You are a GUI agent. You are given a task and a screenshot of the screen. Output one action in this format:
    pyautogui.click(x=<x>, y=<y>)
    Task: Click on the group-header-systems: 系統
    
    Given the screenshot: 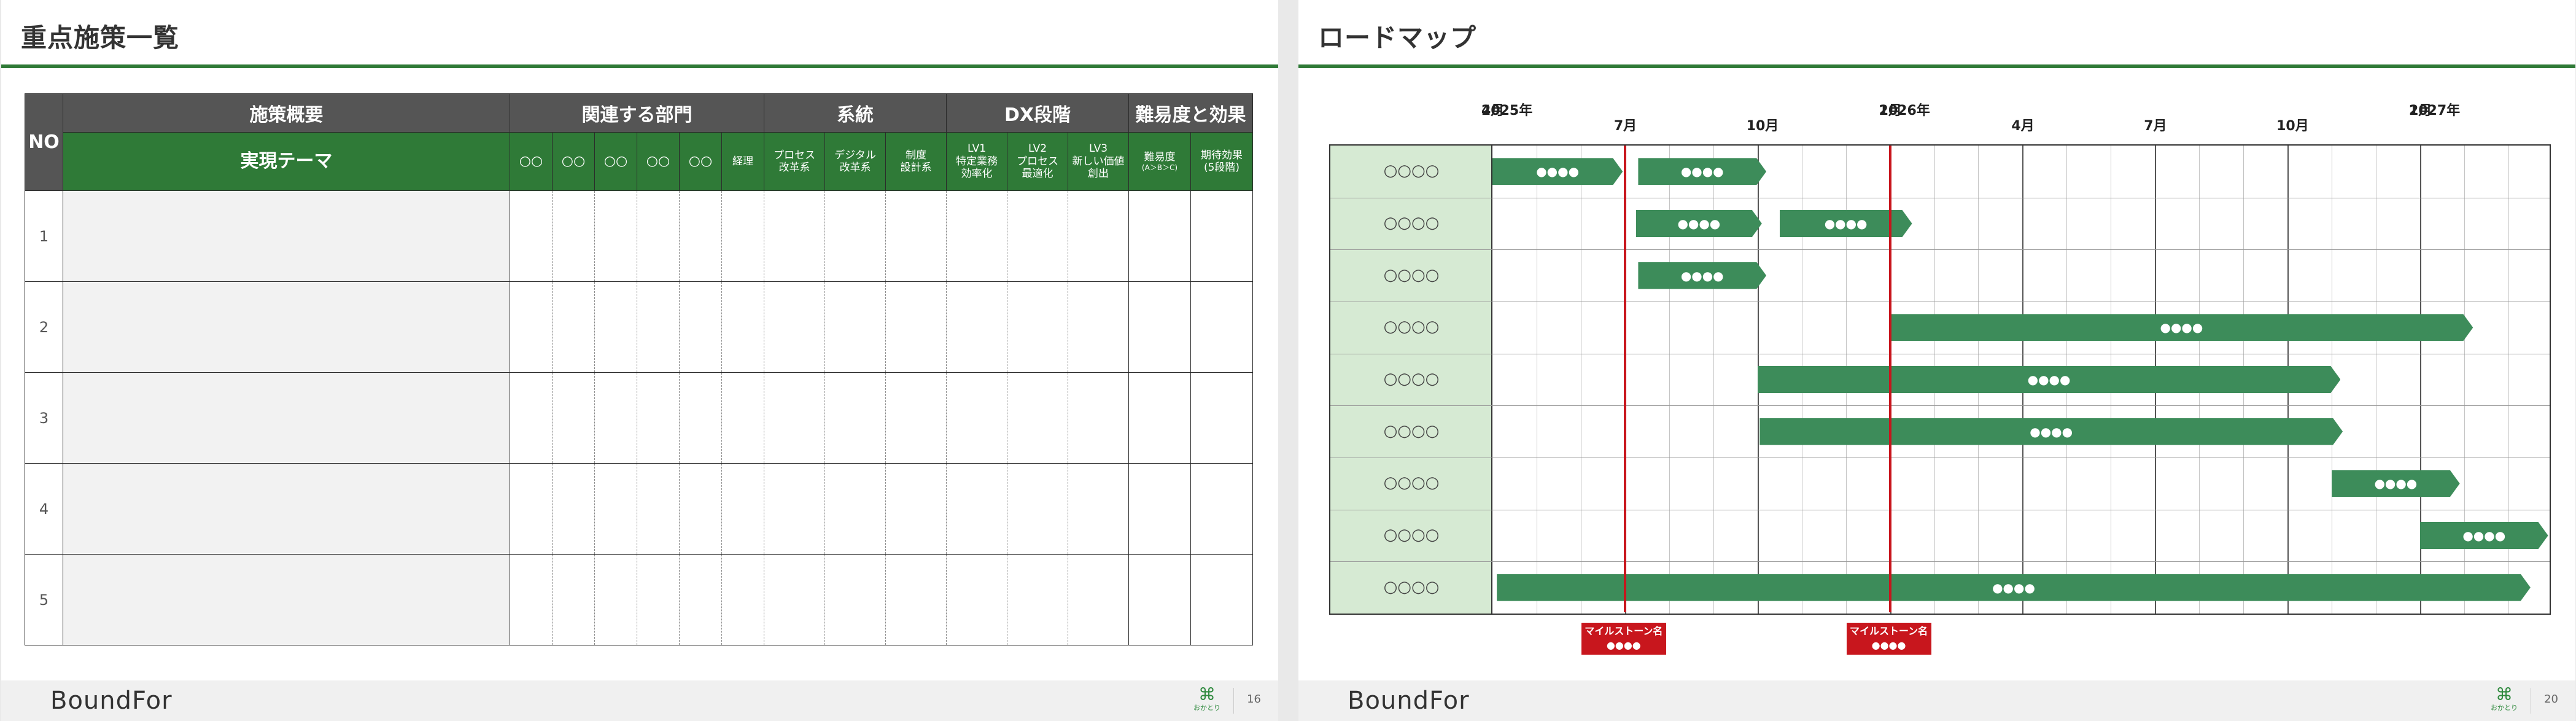 What is the action you would take?
    pyautogui.click(x=855, y=113)
    